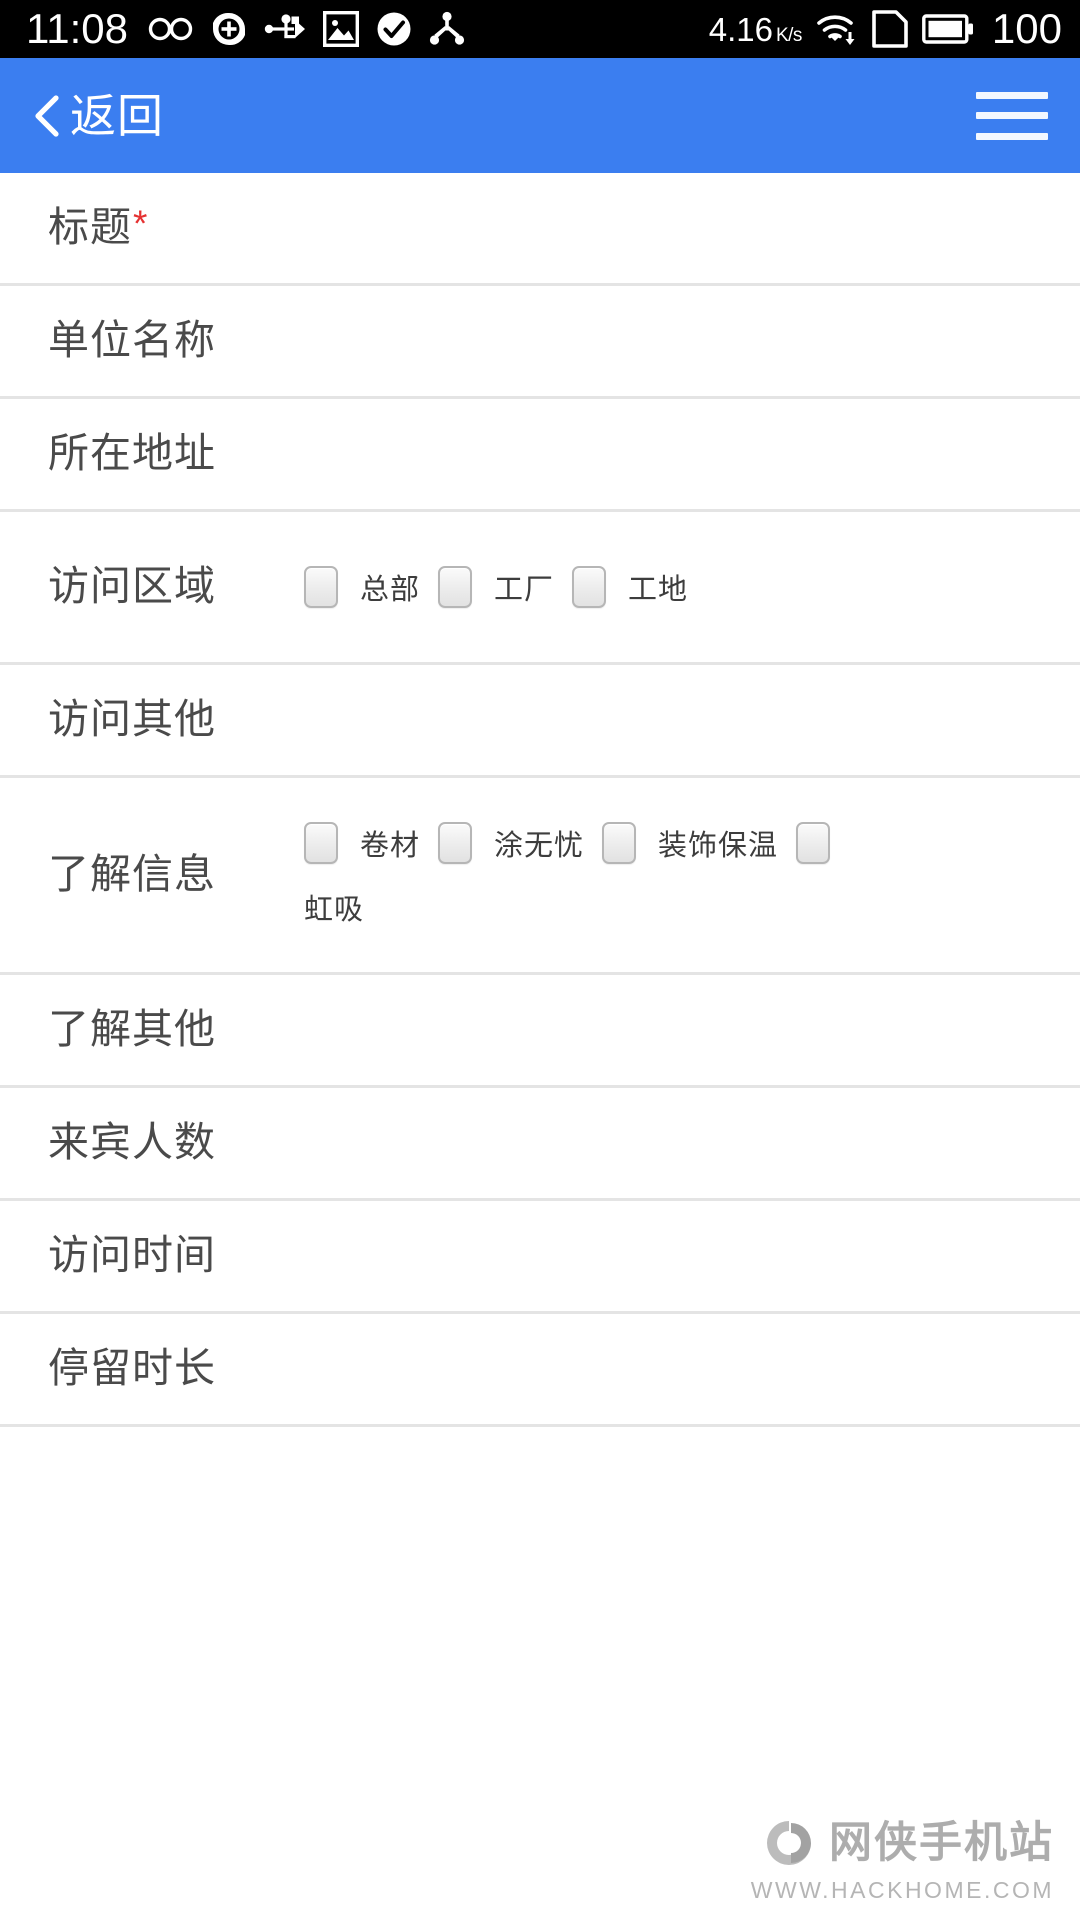 This screenshot has height=1920, width=1080. I want to click on checkbox-info-interest-1: 涂无忧, so click(511, 843).